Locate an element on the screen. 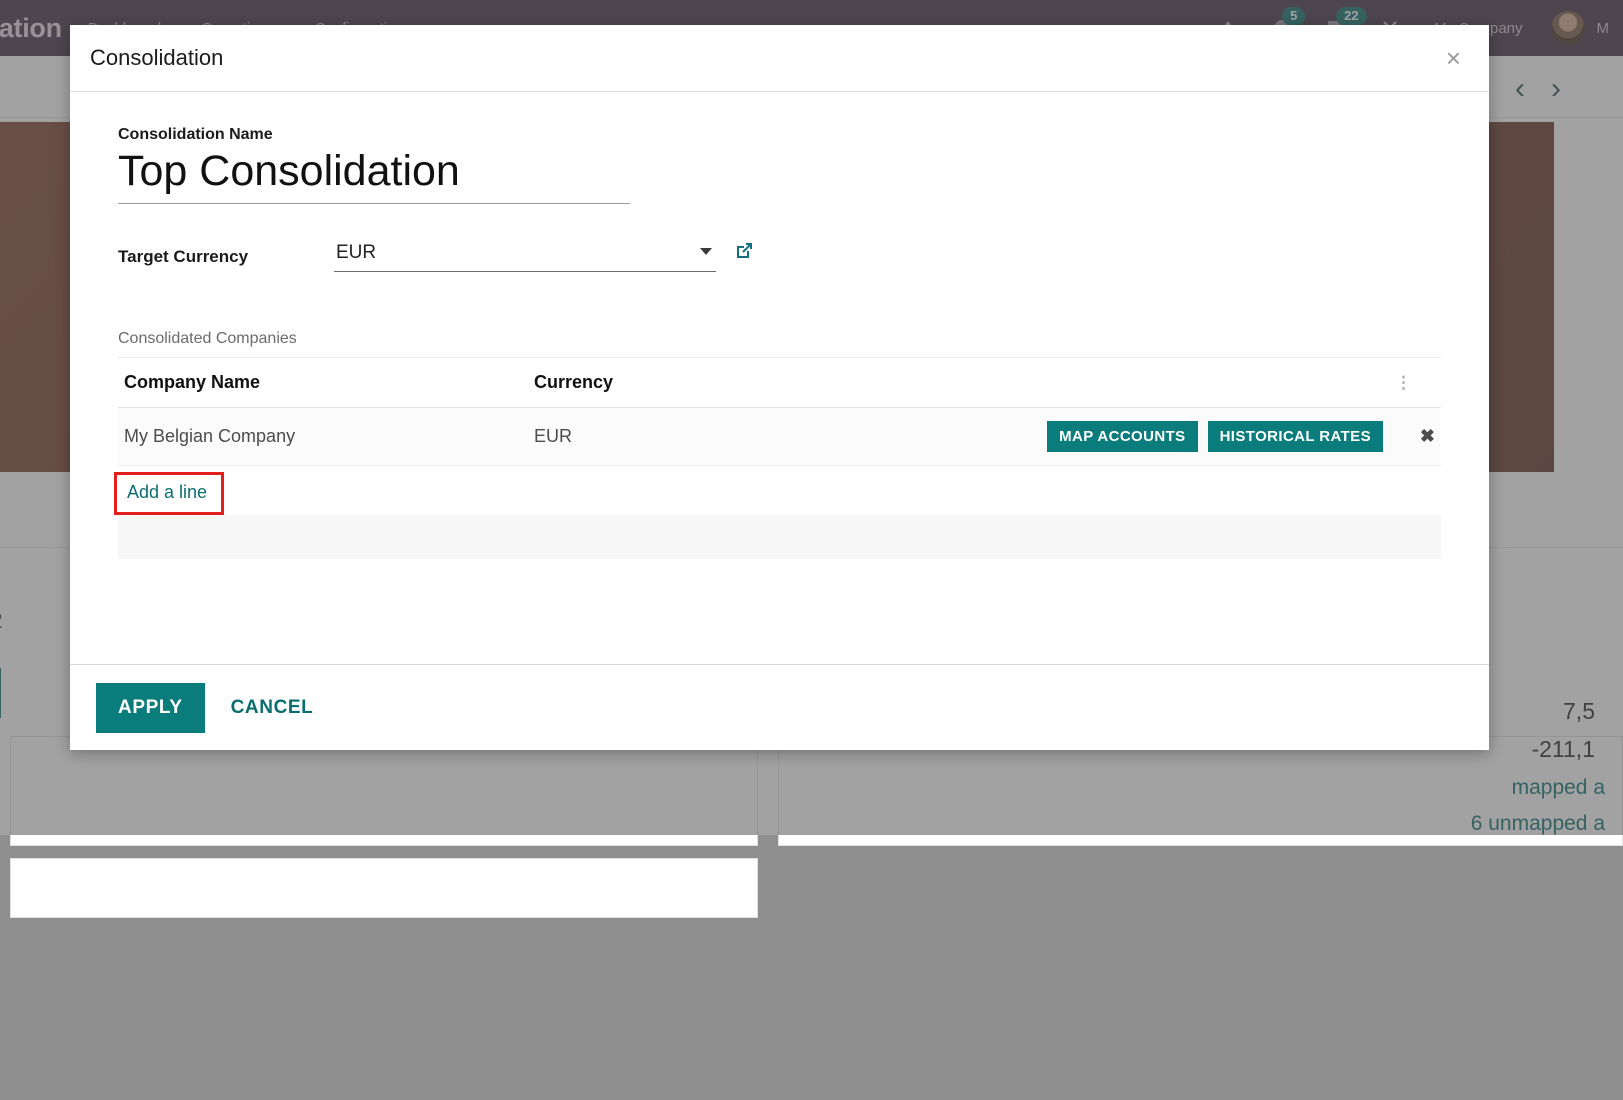 This screenshot has height=1100, width=1623. cell-row-actions: MAP ACCOUNTS HISTORICAL RATES is located at coordinates (1160, 437).